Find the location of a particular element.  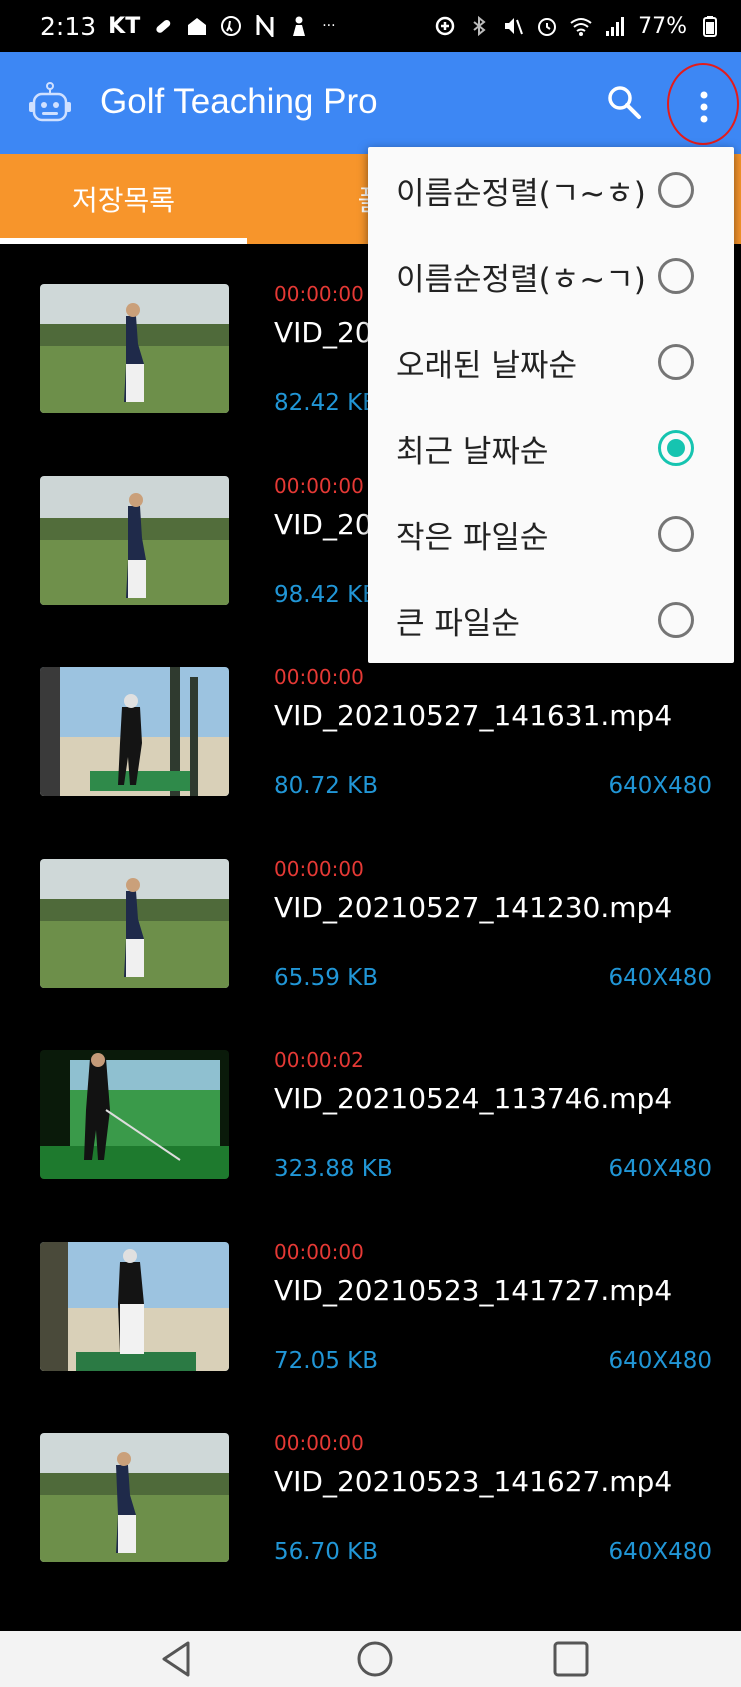

video-filesize: 98.42 KB is located at coordinates (326, 594).